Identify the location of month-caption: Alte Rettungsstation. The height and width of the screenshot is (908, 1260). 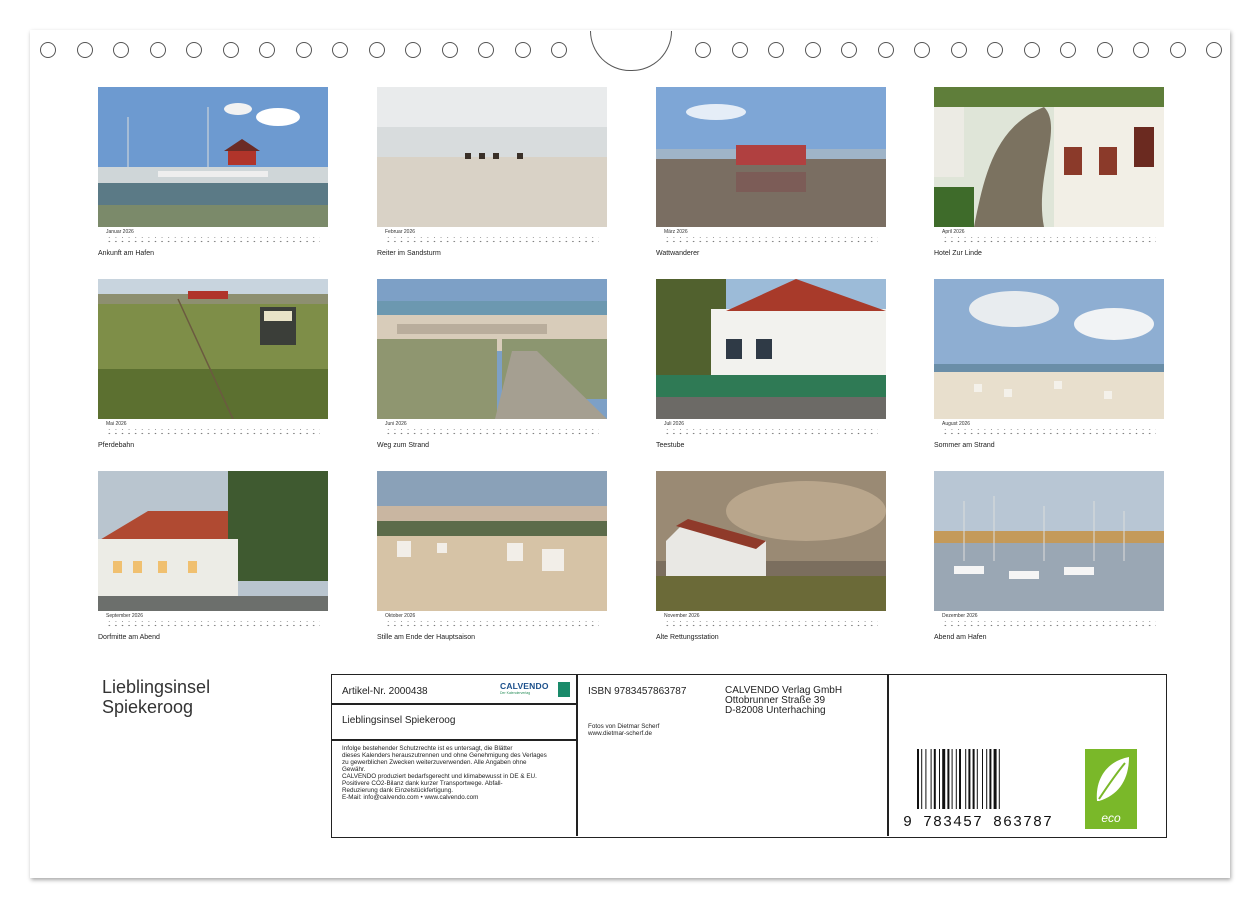
(687, 637).